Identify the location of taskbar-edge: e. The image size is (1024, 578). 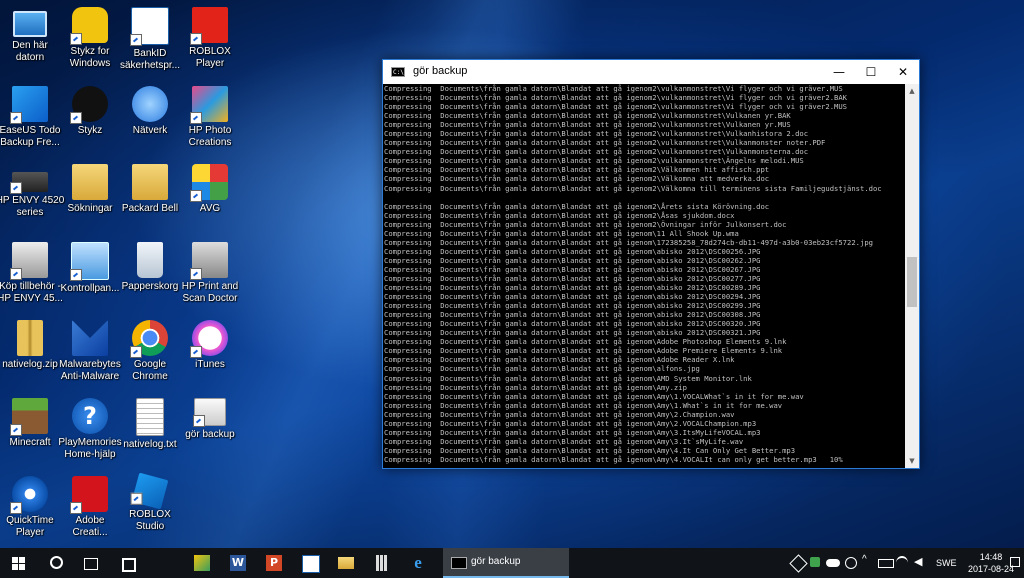
(418, 563).